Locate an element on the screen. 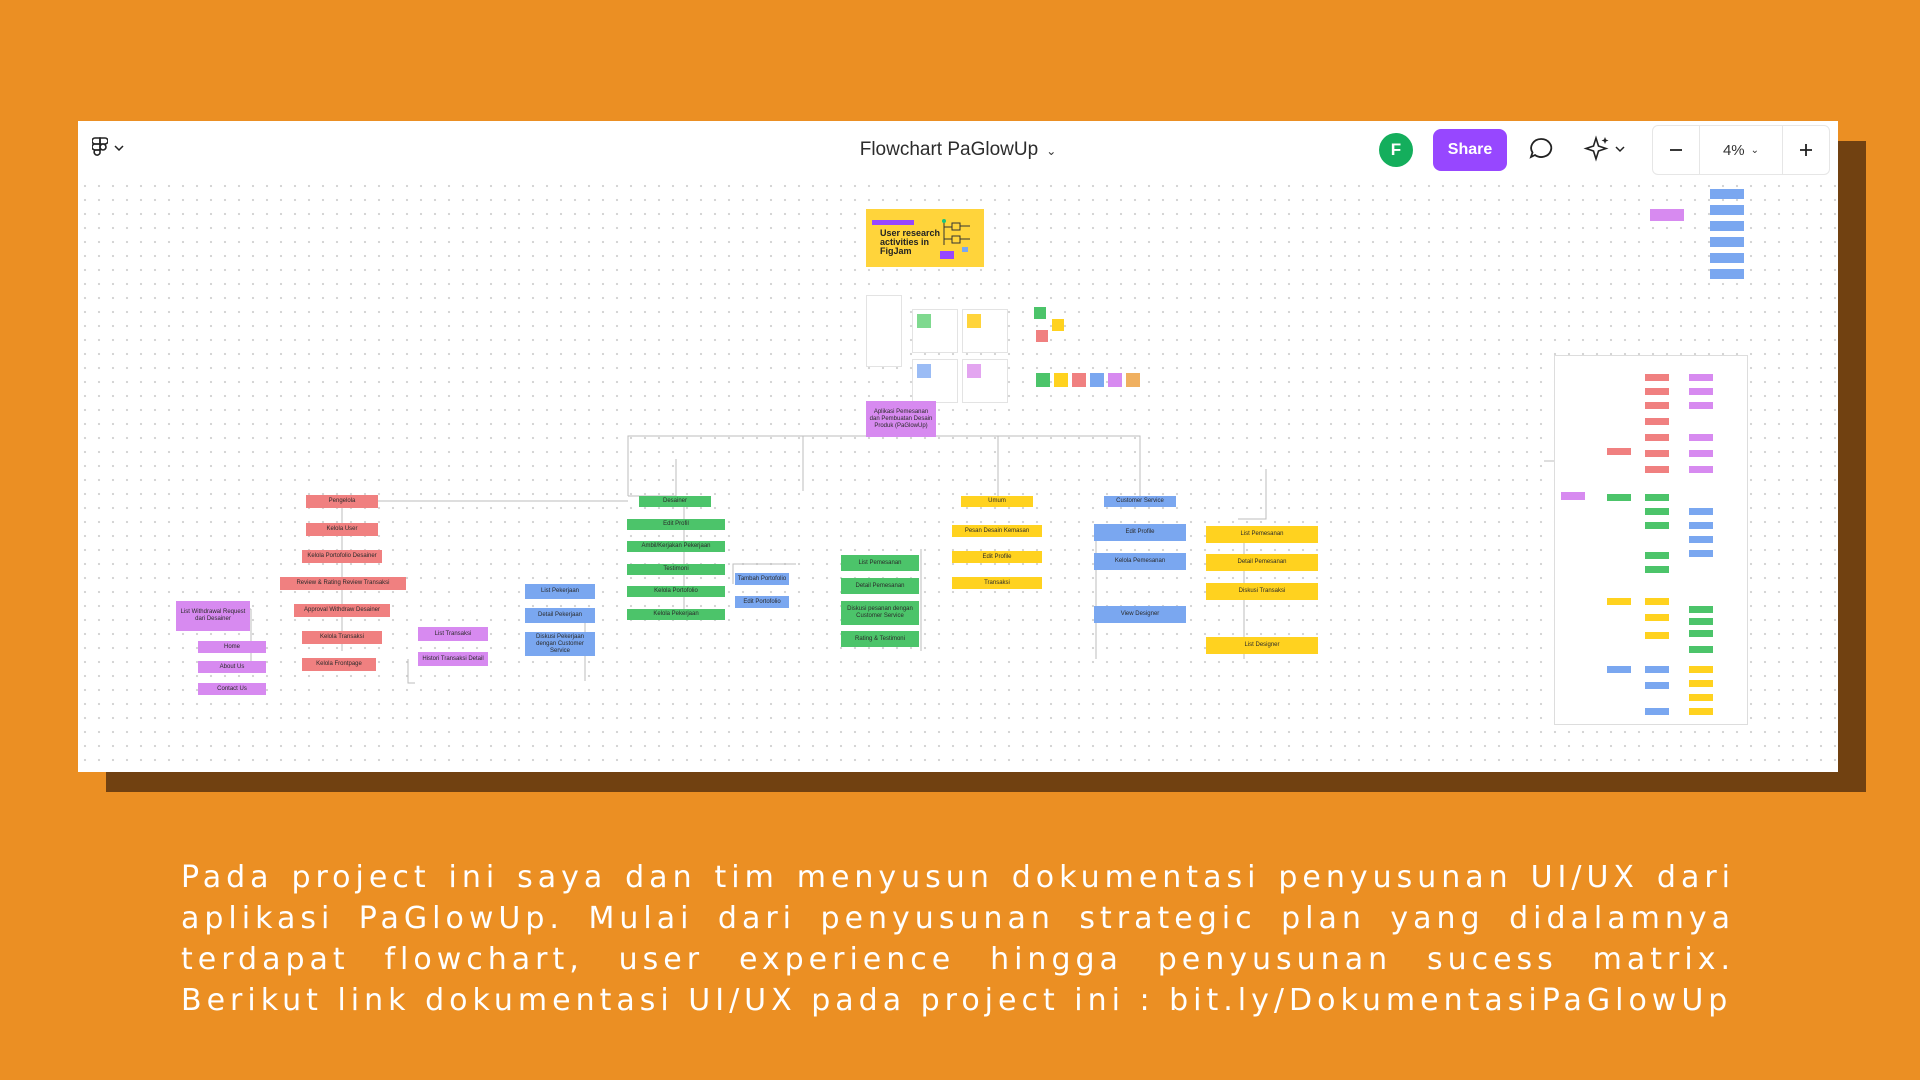 This screenshot has width=1920, height=1080. withdraw-list-node: List Withdrawal Request dari Desainer is located at coordinates (213, 616).